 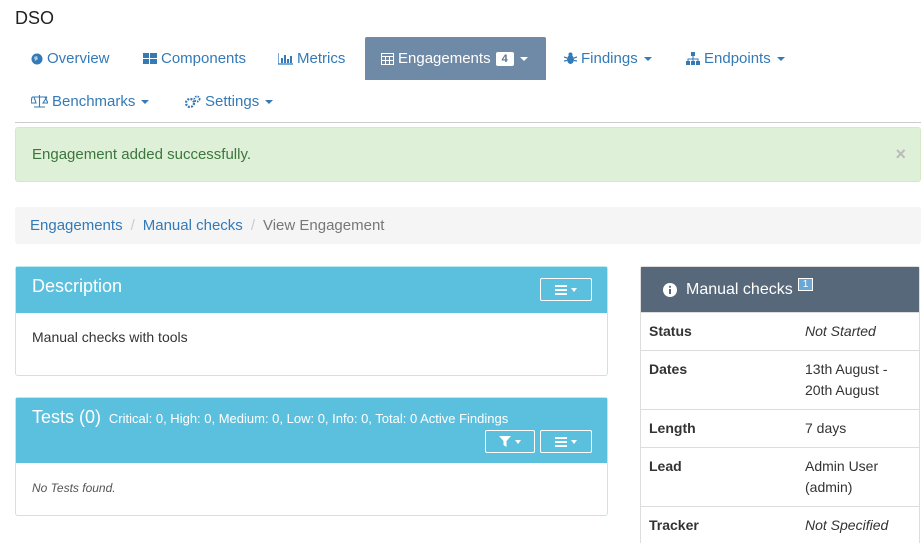 What do you see at coordinates (665, 466) in the screenshot?
I see `info-key: Lead` at bounding box center [665, 466].